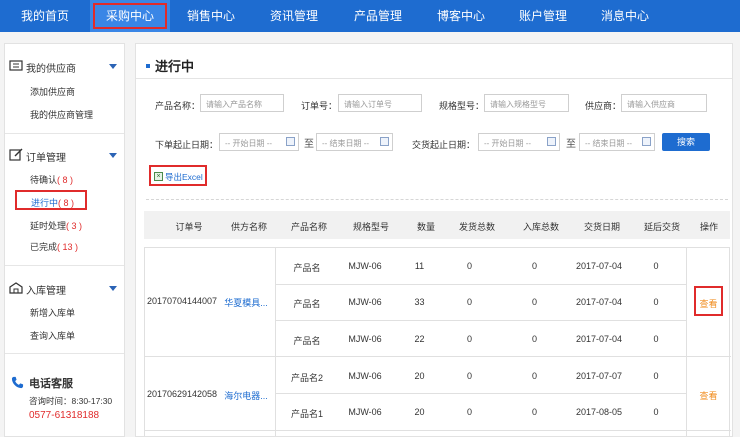 This screenshot has width=740, height=437. I want to click on col-date: 交货日期, so click(601, 227).